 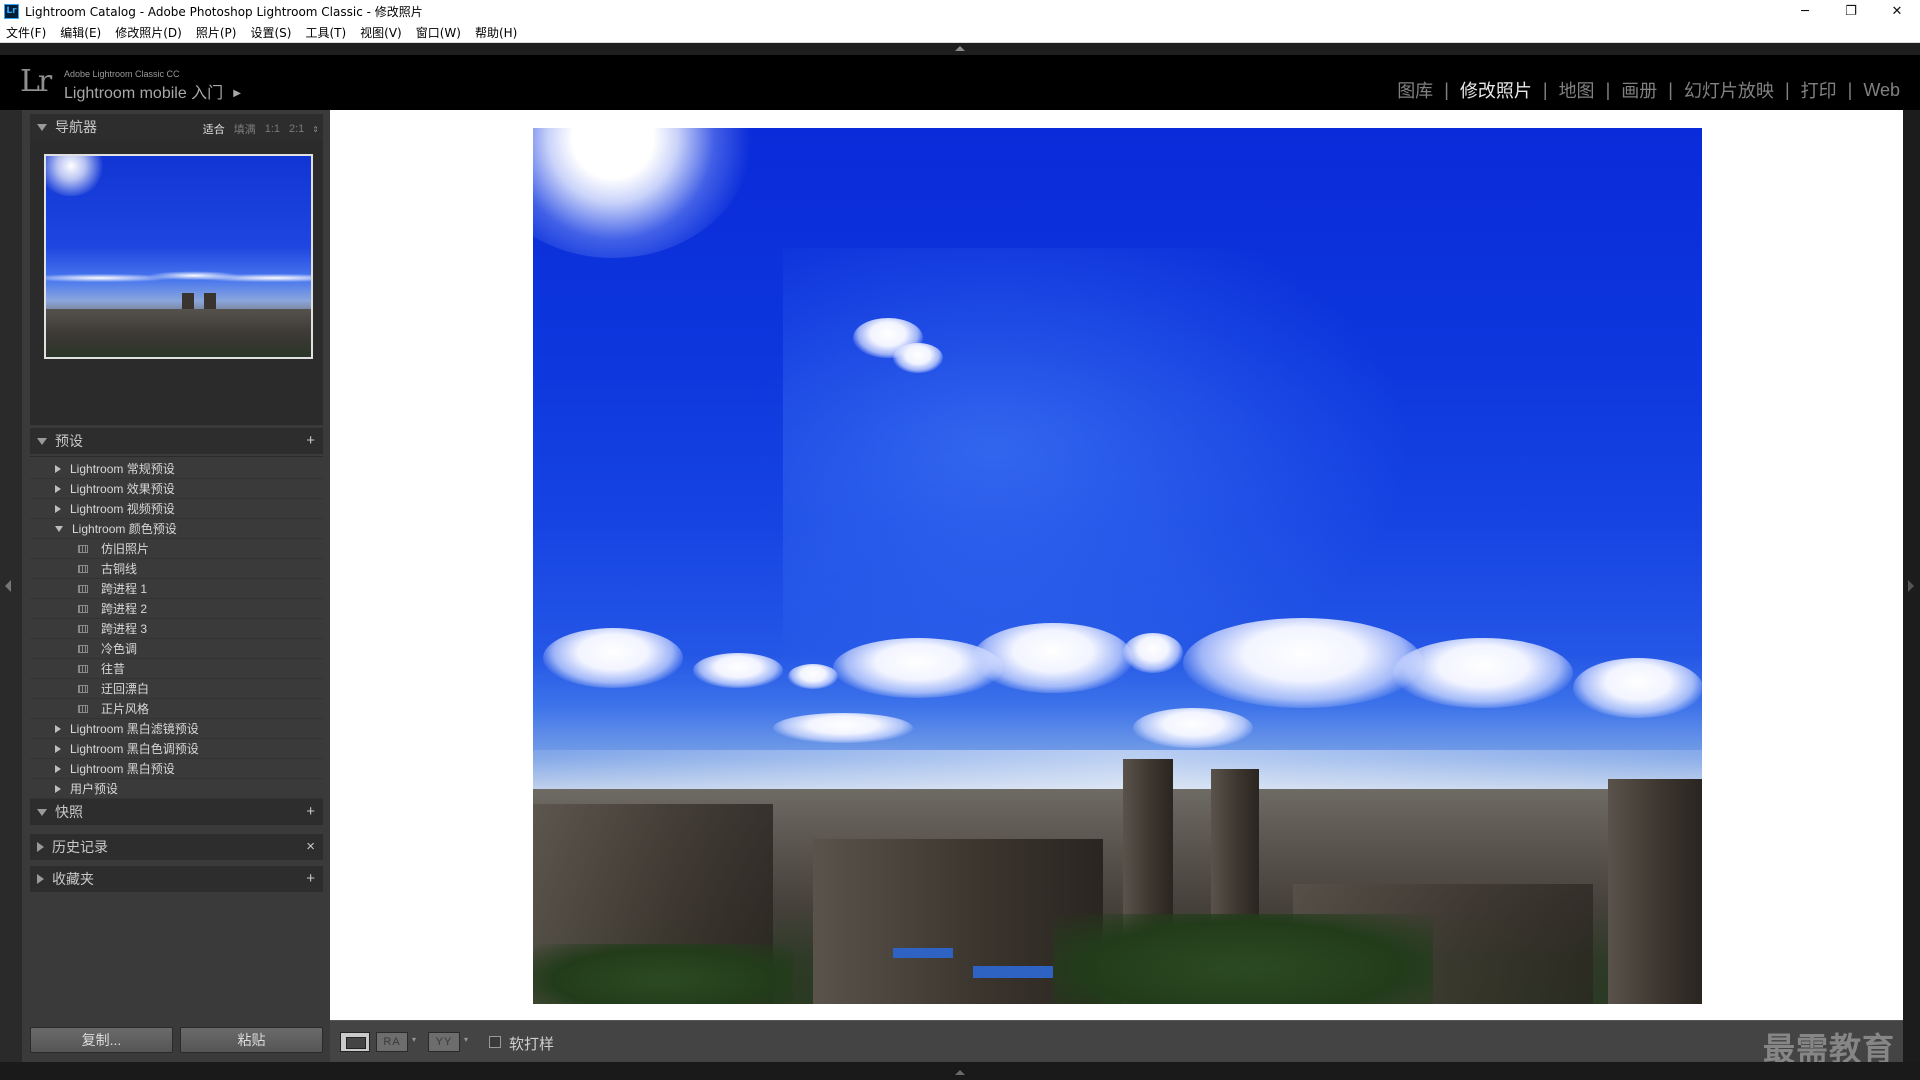 I want to click on top-panel-toggle, so click(x=960, y=49).